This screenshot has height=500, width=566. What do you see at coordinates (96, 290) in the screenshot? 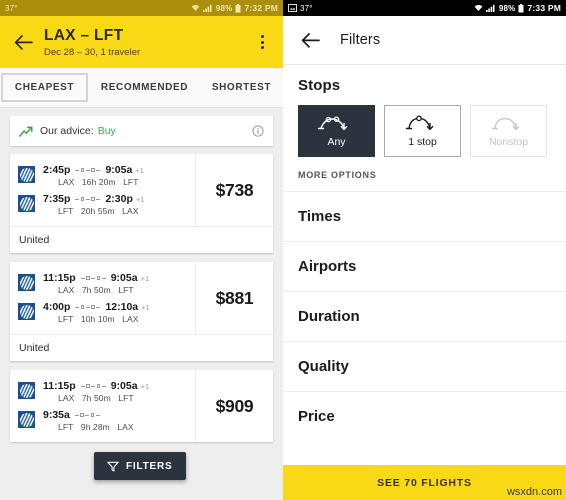
I see `leg-route: LAX 7h 50m LFT` at bounding box center [96, 290].